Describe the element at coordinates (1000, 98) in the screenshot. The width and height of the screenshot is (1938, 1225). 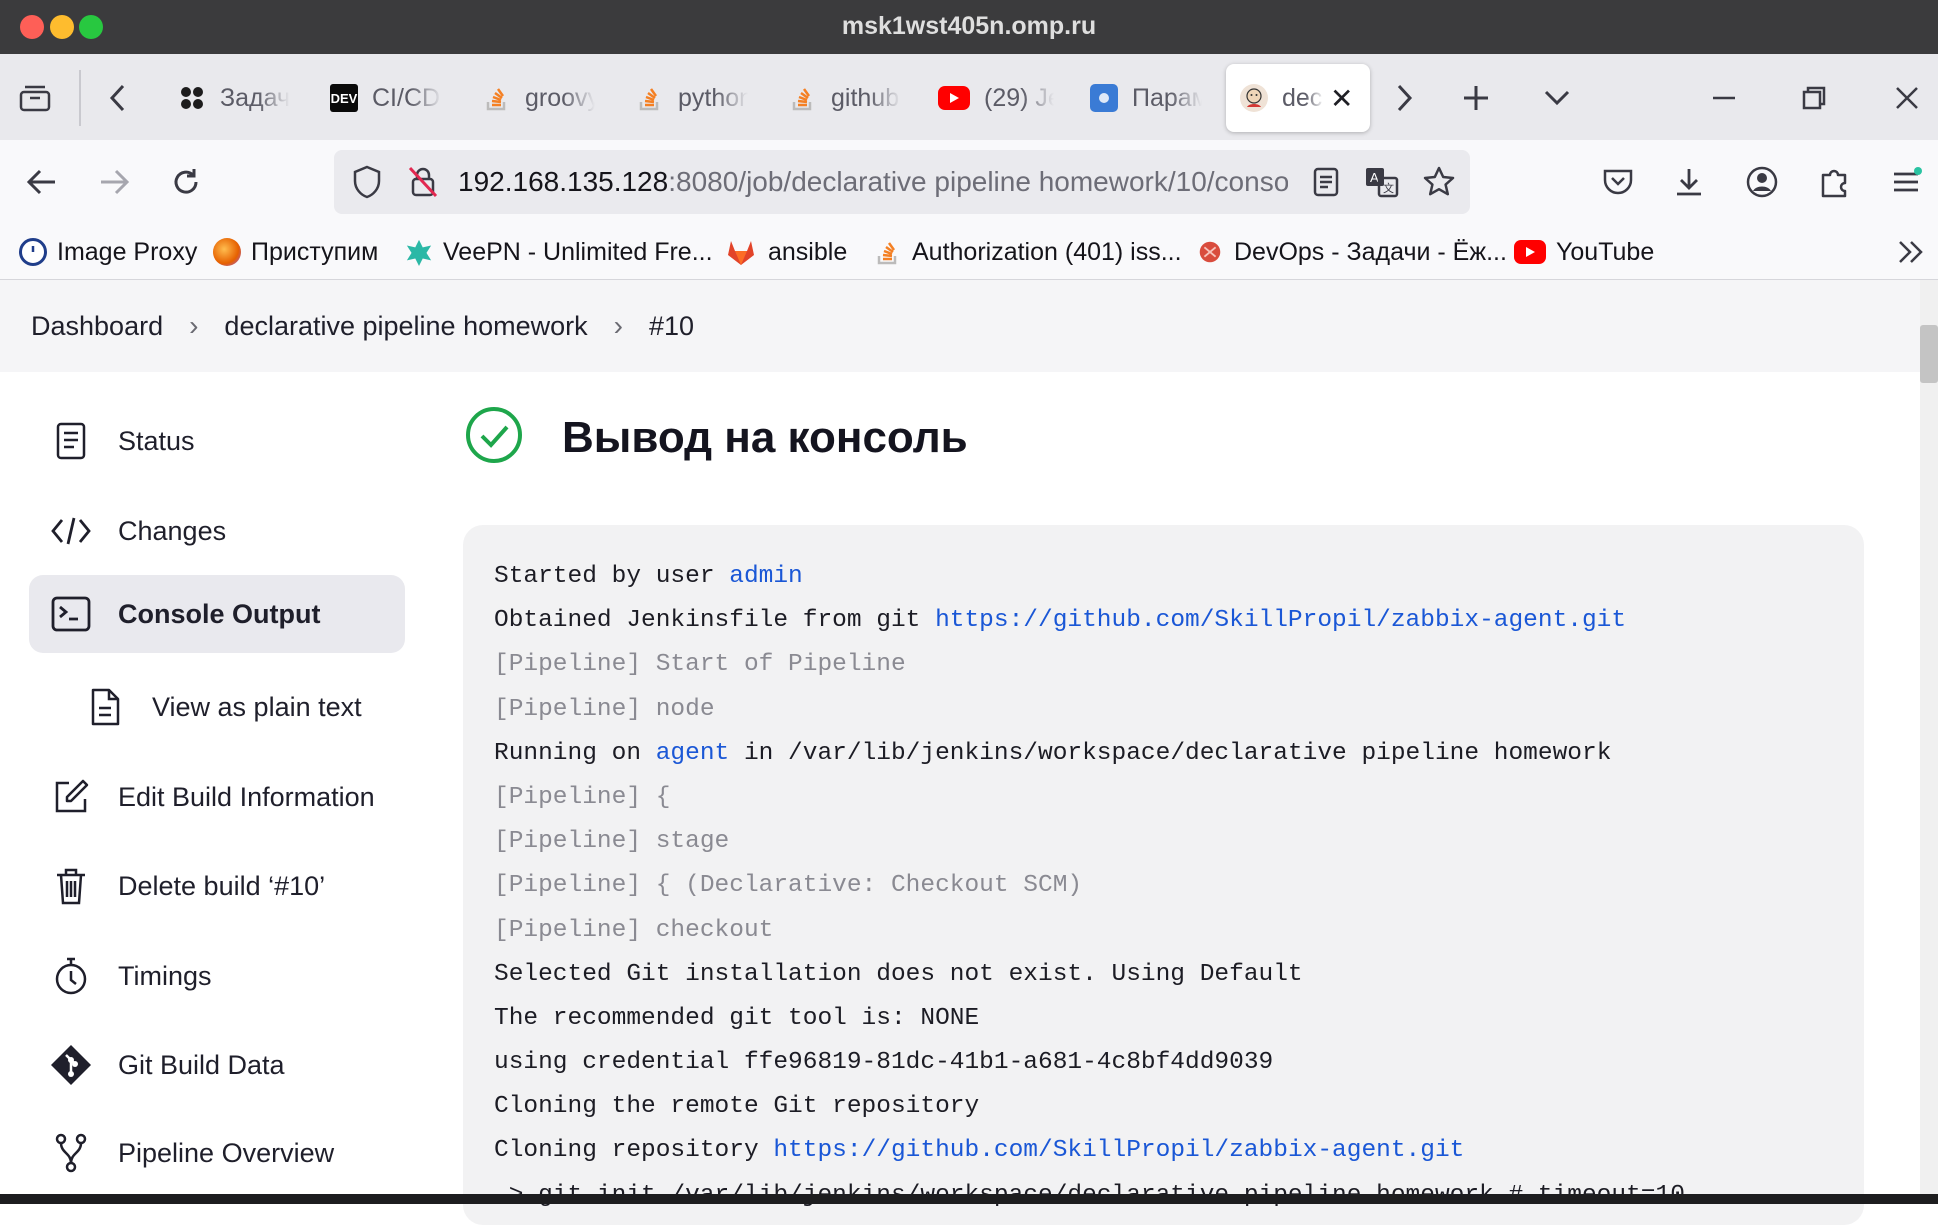
I see `tab-youtube: (29) Je` at that location.